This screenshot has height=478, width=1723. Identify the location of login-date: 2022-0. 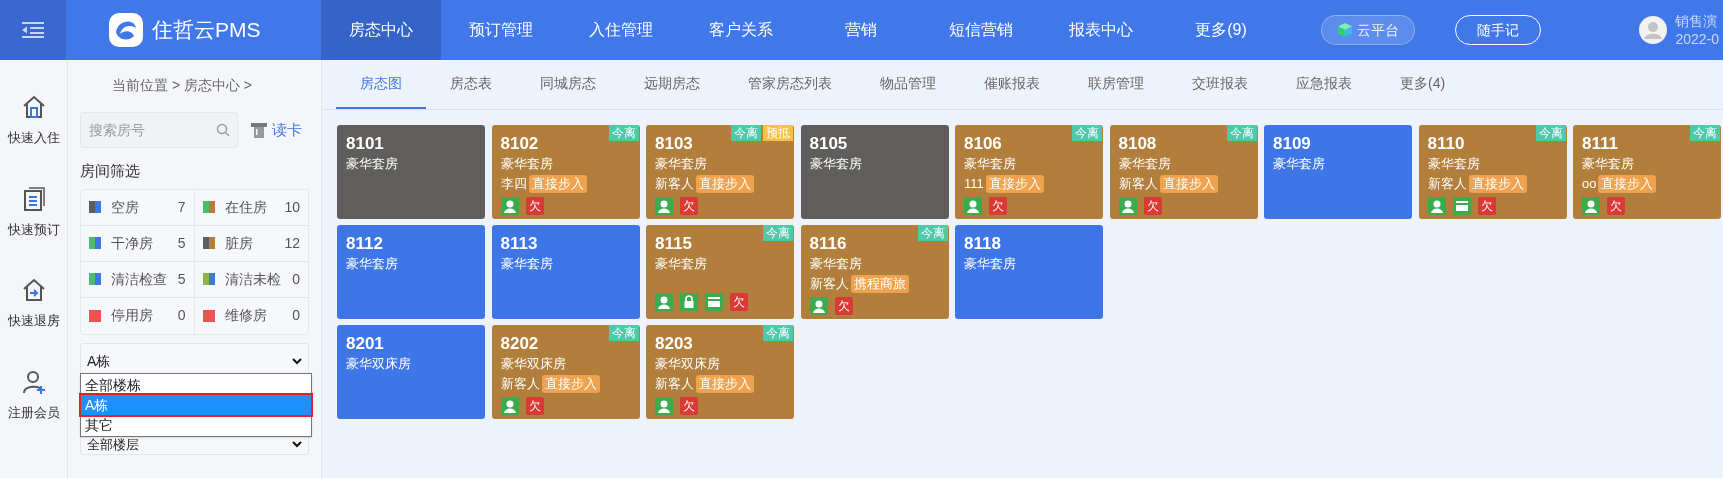
(1697, 39).